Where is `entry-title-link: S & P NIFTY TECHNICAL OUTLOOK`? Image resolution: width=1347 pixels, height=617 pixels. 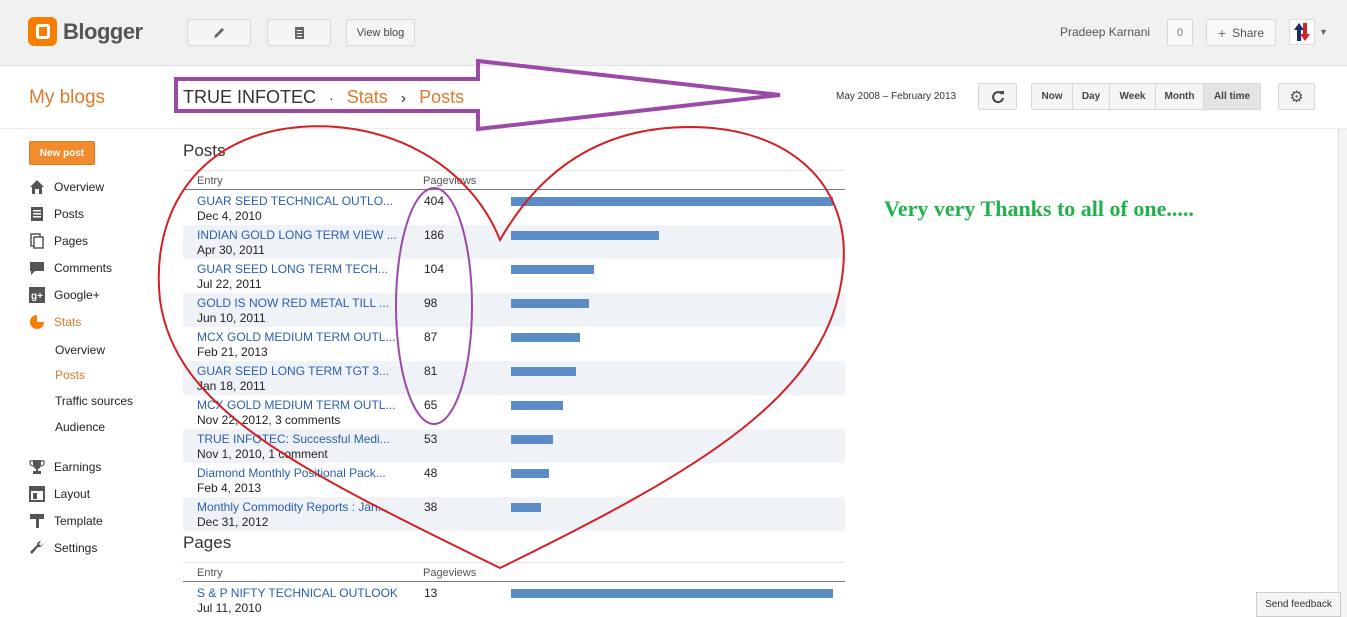
entry-title-link: S & P NIFTY TECHNICAL OUTLOOK is located at coordinates (297, 593).